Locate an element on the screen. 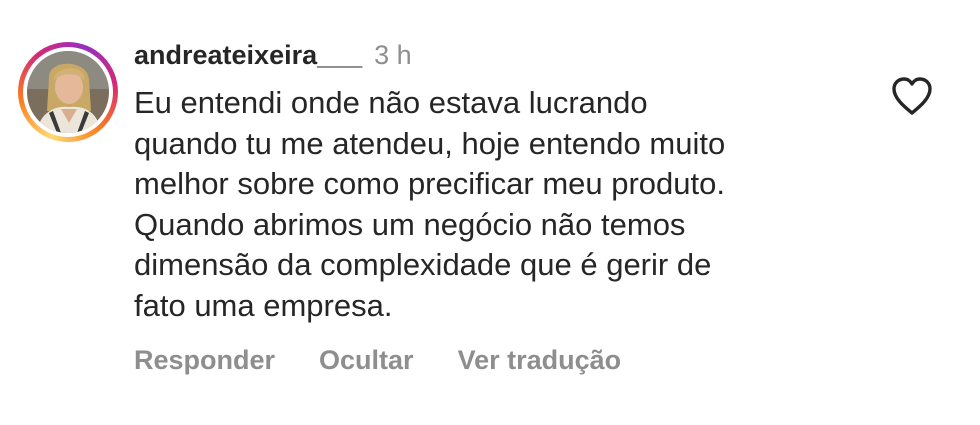 The width and height of the screenshot is (980, 425). reply-button: Responder is located at coordinates (204, 360).